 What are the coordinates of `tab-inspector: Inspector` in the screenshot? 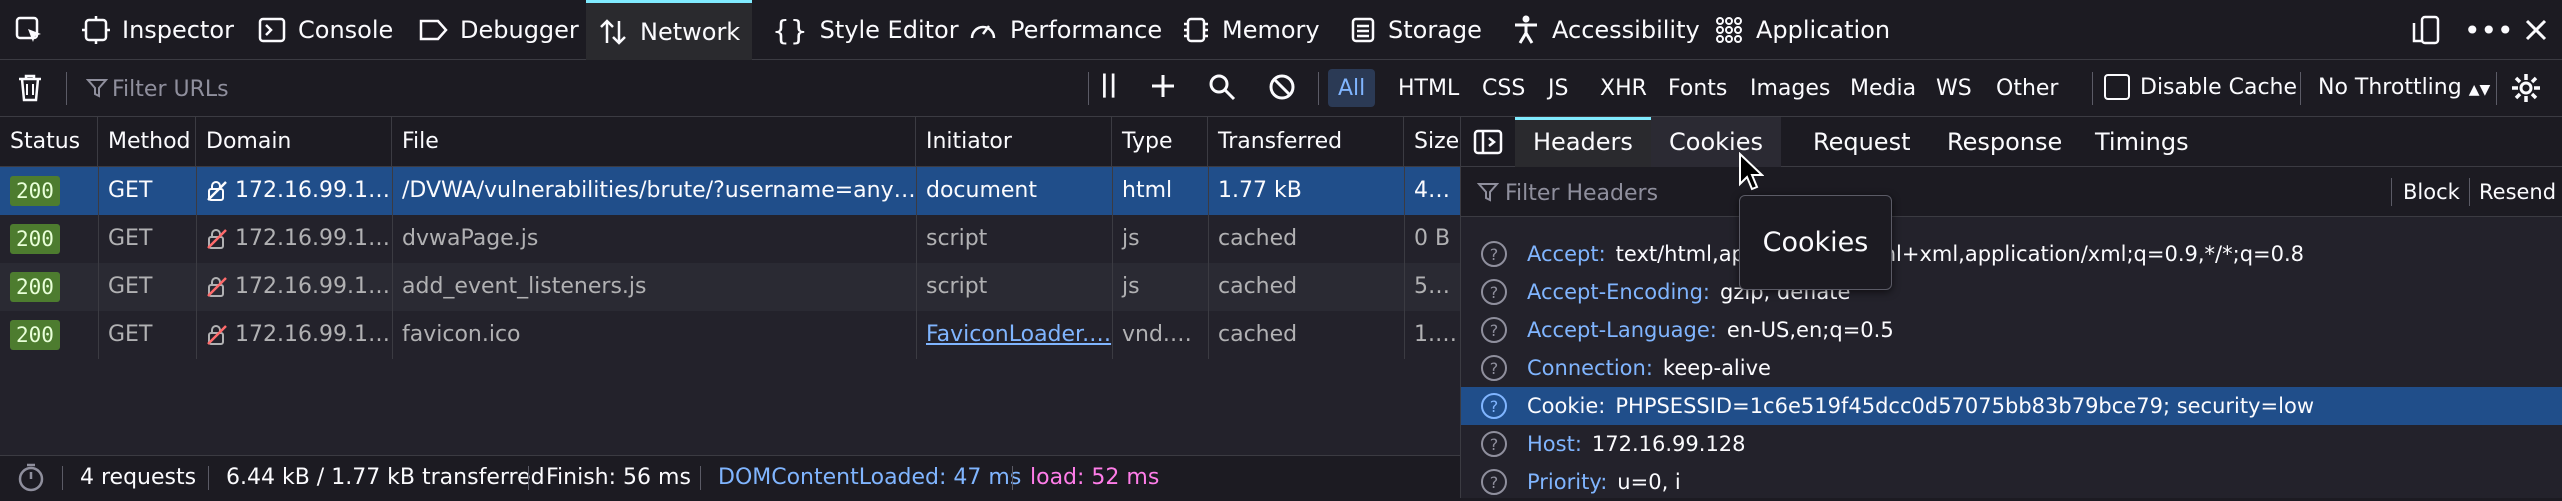 It's located at (158, 30).